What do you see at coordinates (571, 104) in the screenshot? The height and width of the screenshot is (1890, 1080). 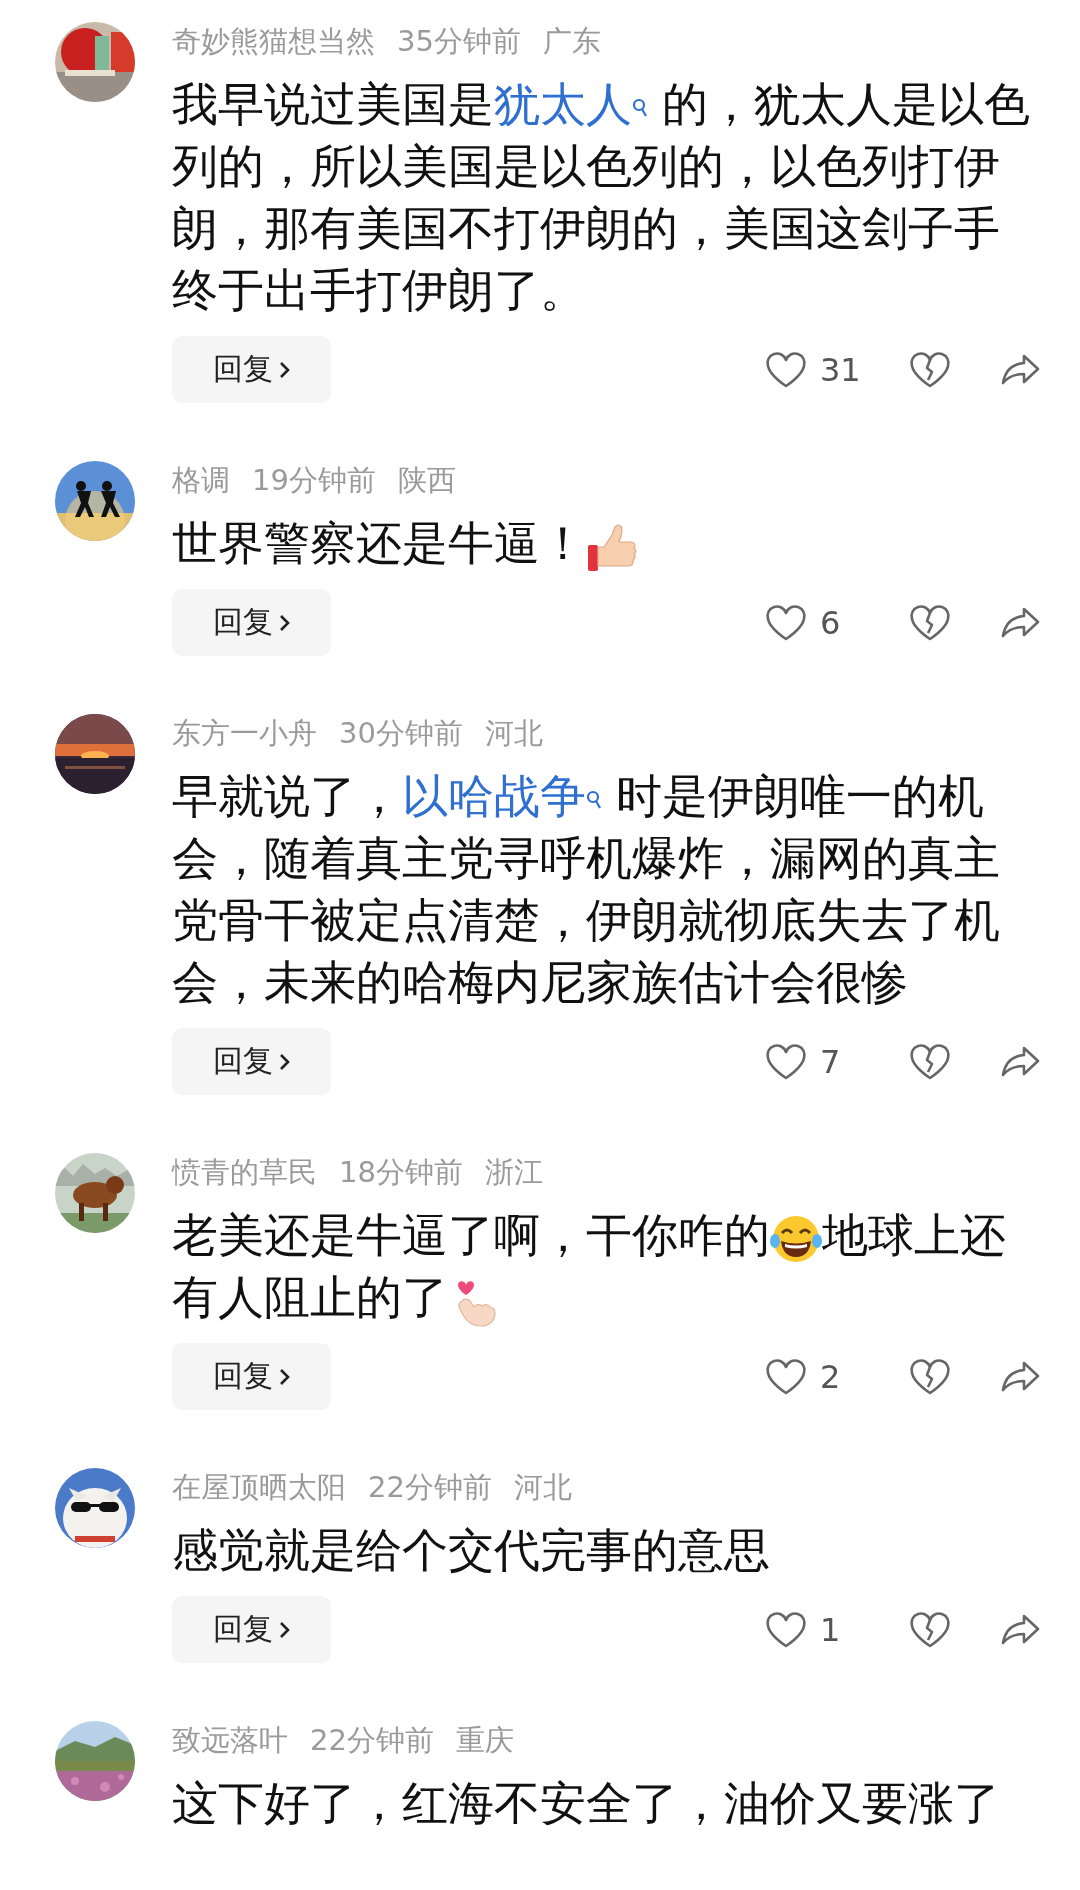 I see `topic-link: 犹太人` at bounding box center [571, 104].